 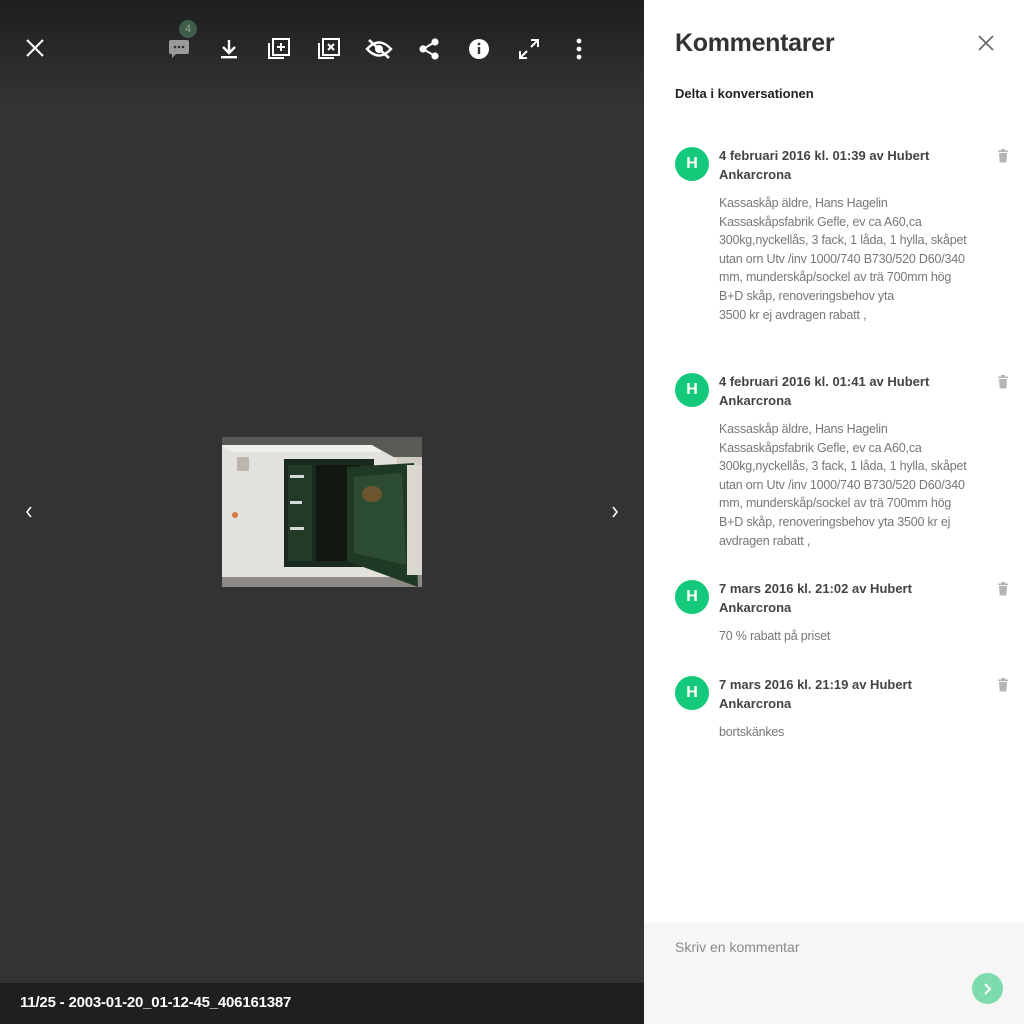 I want to click on info-icon, so click(x=479, y=49).